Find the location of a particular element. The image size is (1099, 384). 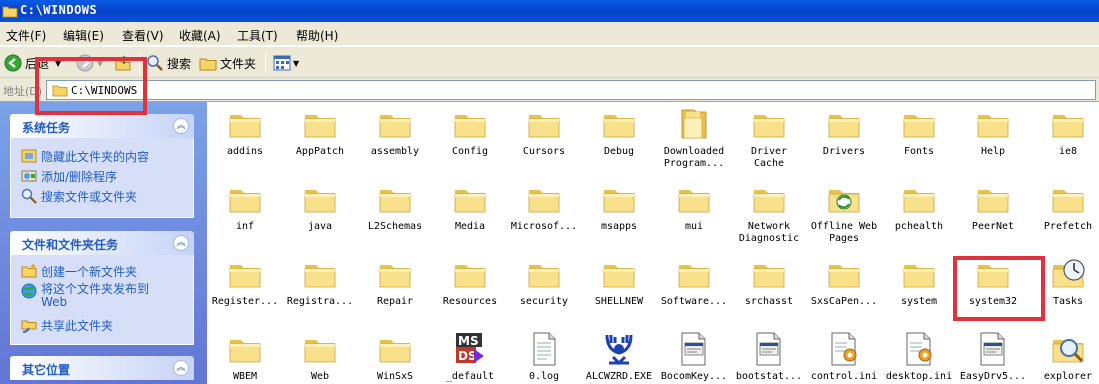

up-folder-button is located at coordinates (123, 63).